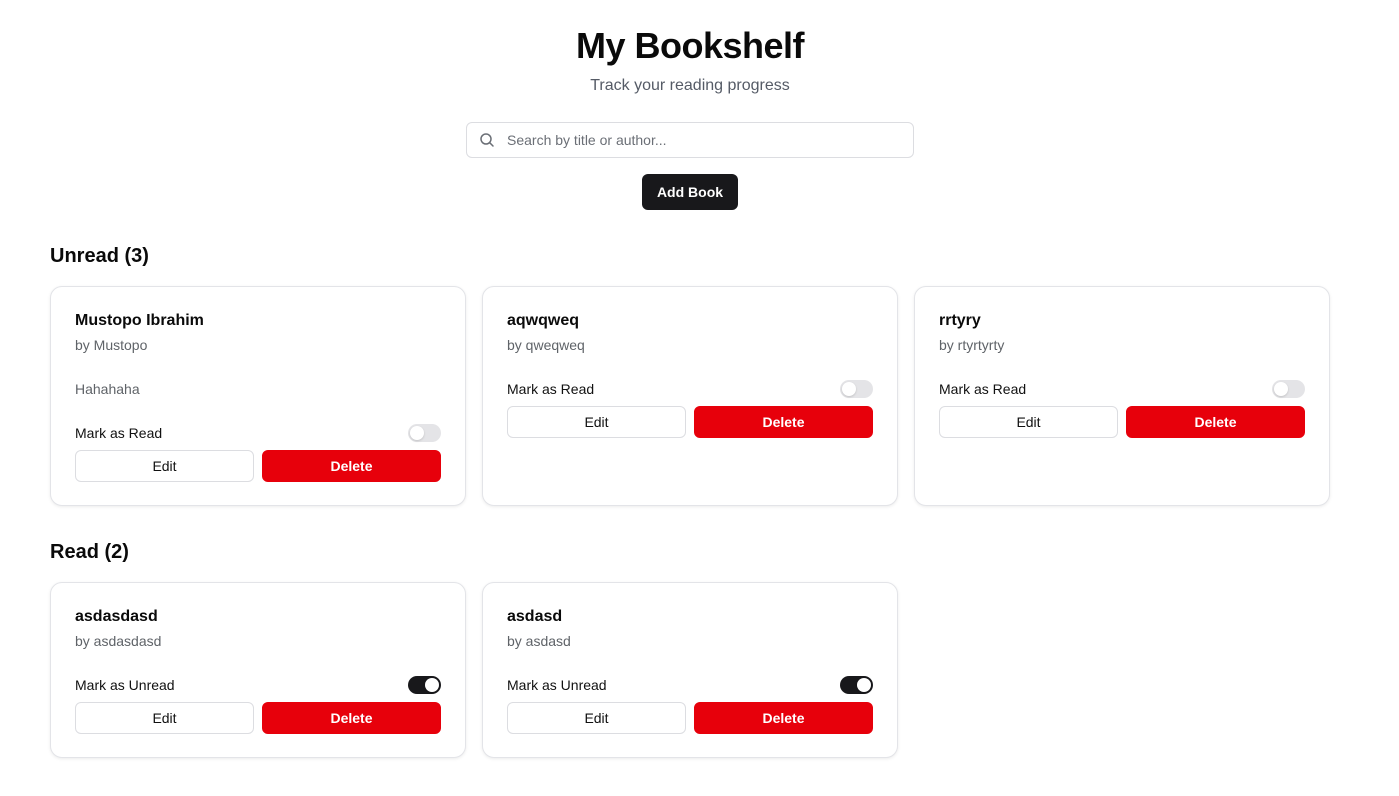 This screenshot has width=1399, height=796. What do you see at coordinates (487, 140) in the screenshot?
I see `search-icon` at bounding box center [487, 140].